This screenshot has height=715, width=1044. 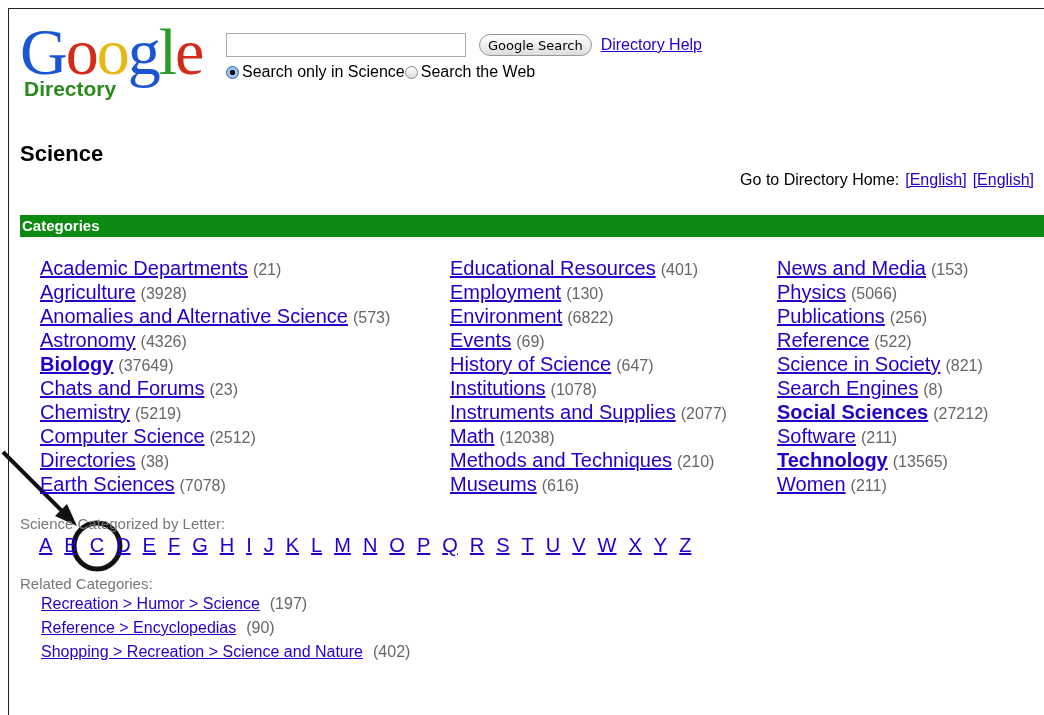 What do you see at coordinates (260, 628) in the screenshot?
I see `item-count: (90)` at bounding box center [260, 628].